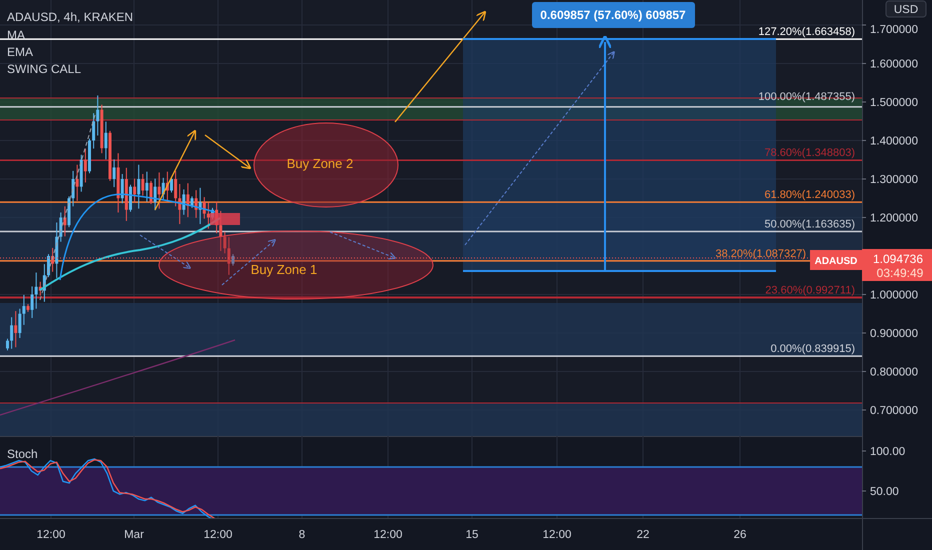 Image resolution: width=932 pixels, height=550 pixels. What do you see at coordinates (906, 9) in the screenshot?
I see `currency-badge: USD` at bounding box center [906, 9].